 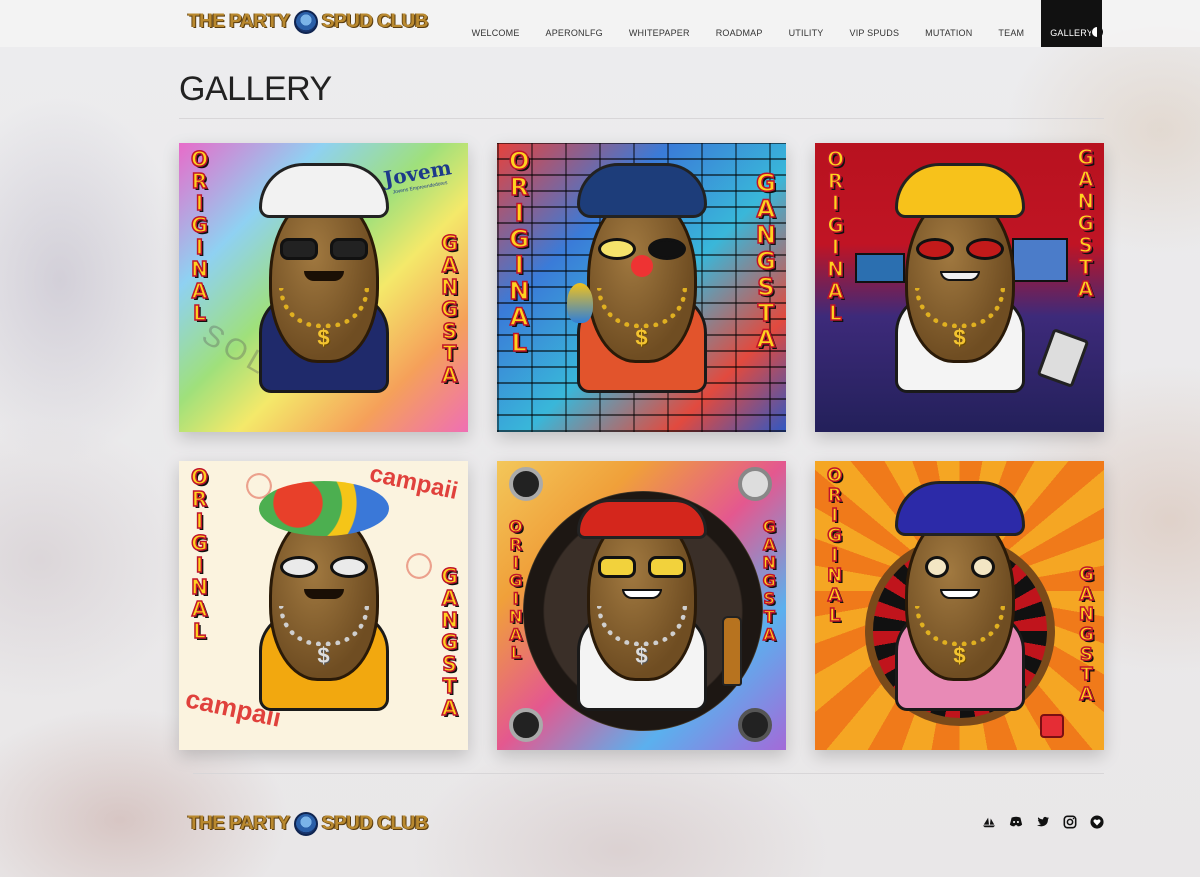 I want to click on discord-icon, so click(x=1016, y=822).